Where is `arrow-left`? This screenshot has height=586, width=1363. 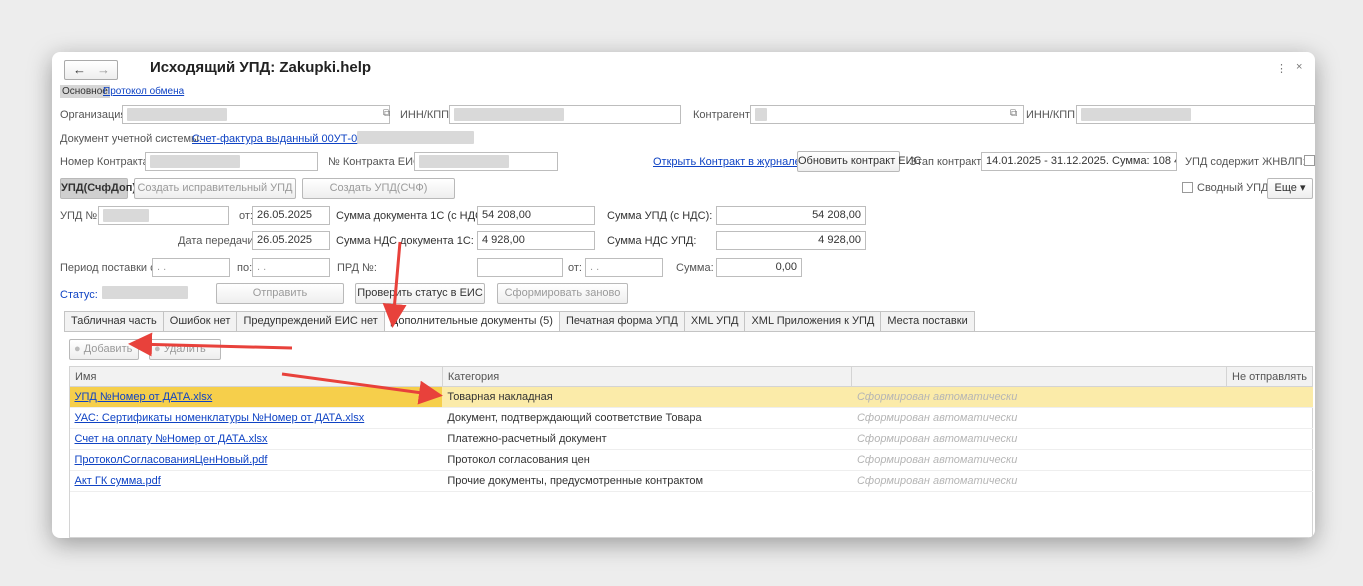
arrow-left is located at coordinates (210, 344).